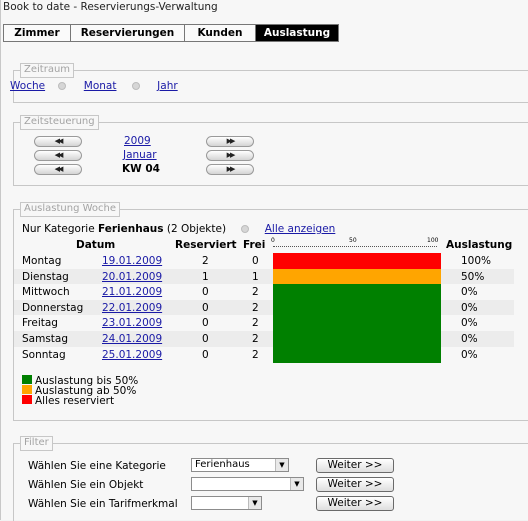 Image resolution: width=528 pixels, height=521 pixels. What do you see at coordinates (476, 261) in the screenshot?
I see `auslastung-percent: 100%` at bounding box center [476, 261].